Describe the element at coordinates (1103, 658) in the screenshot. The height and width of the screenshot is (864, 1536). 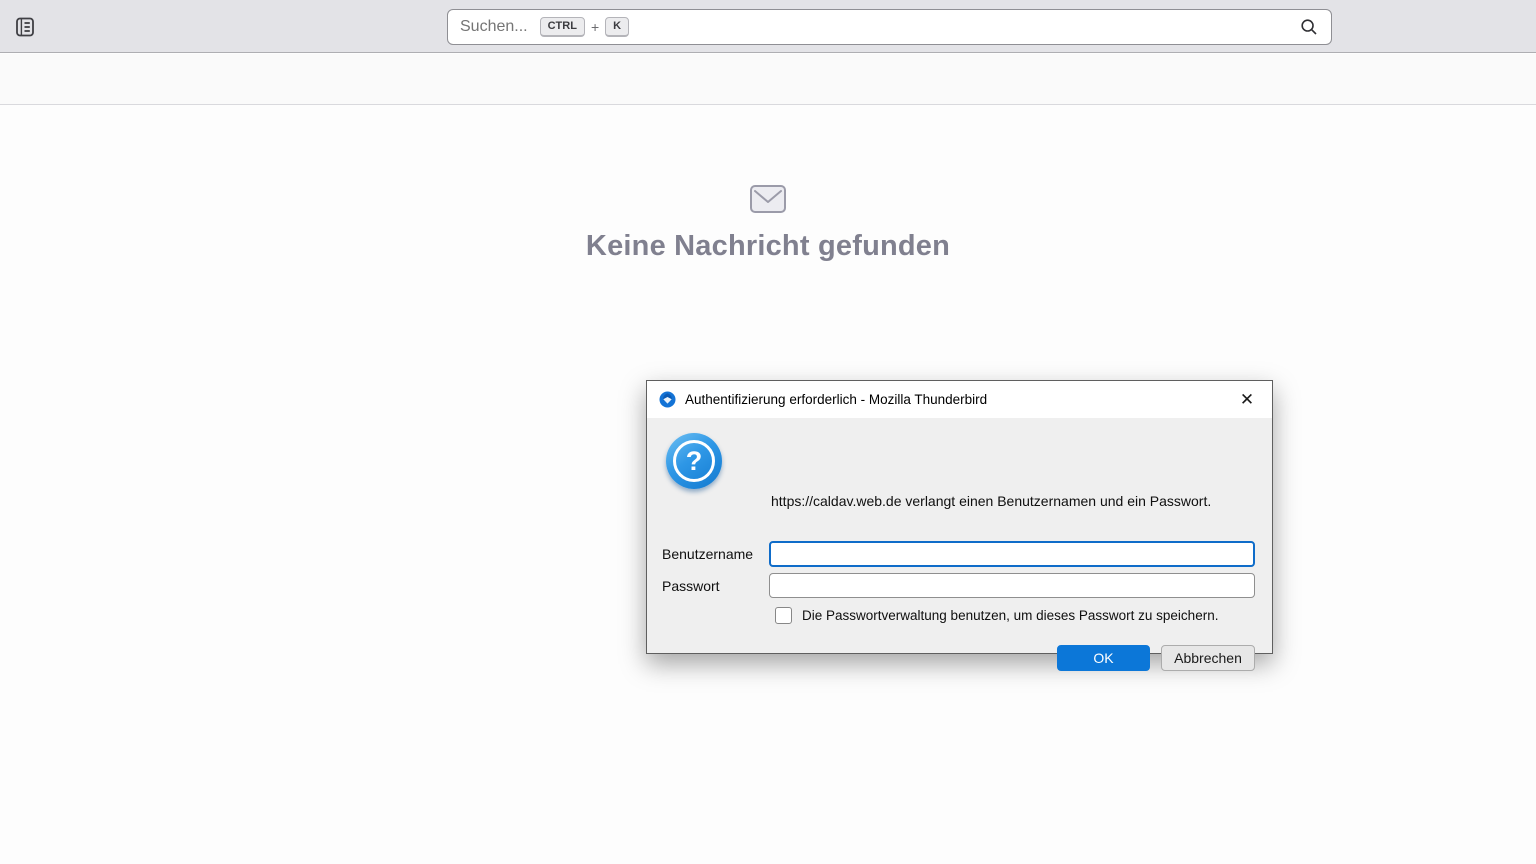
I see `ok-button: OK` at that location.